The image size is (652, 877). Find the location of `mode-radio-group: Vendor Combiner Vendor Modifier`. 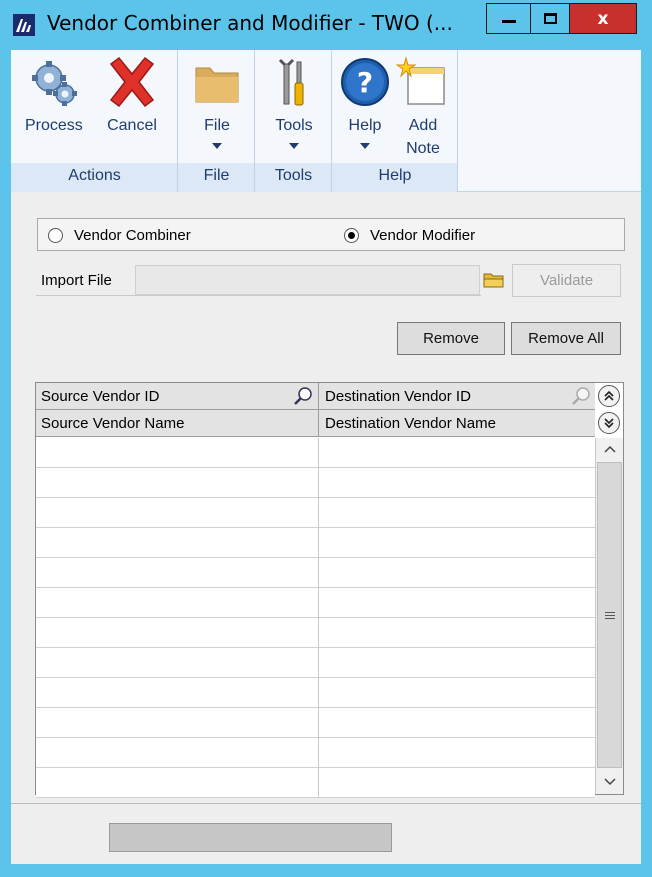

mode-radio-group: Vendor Combiner Vendor Modifier is located at coordinates (331, 234).